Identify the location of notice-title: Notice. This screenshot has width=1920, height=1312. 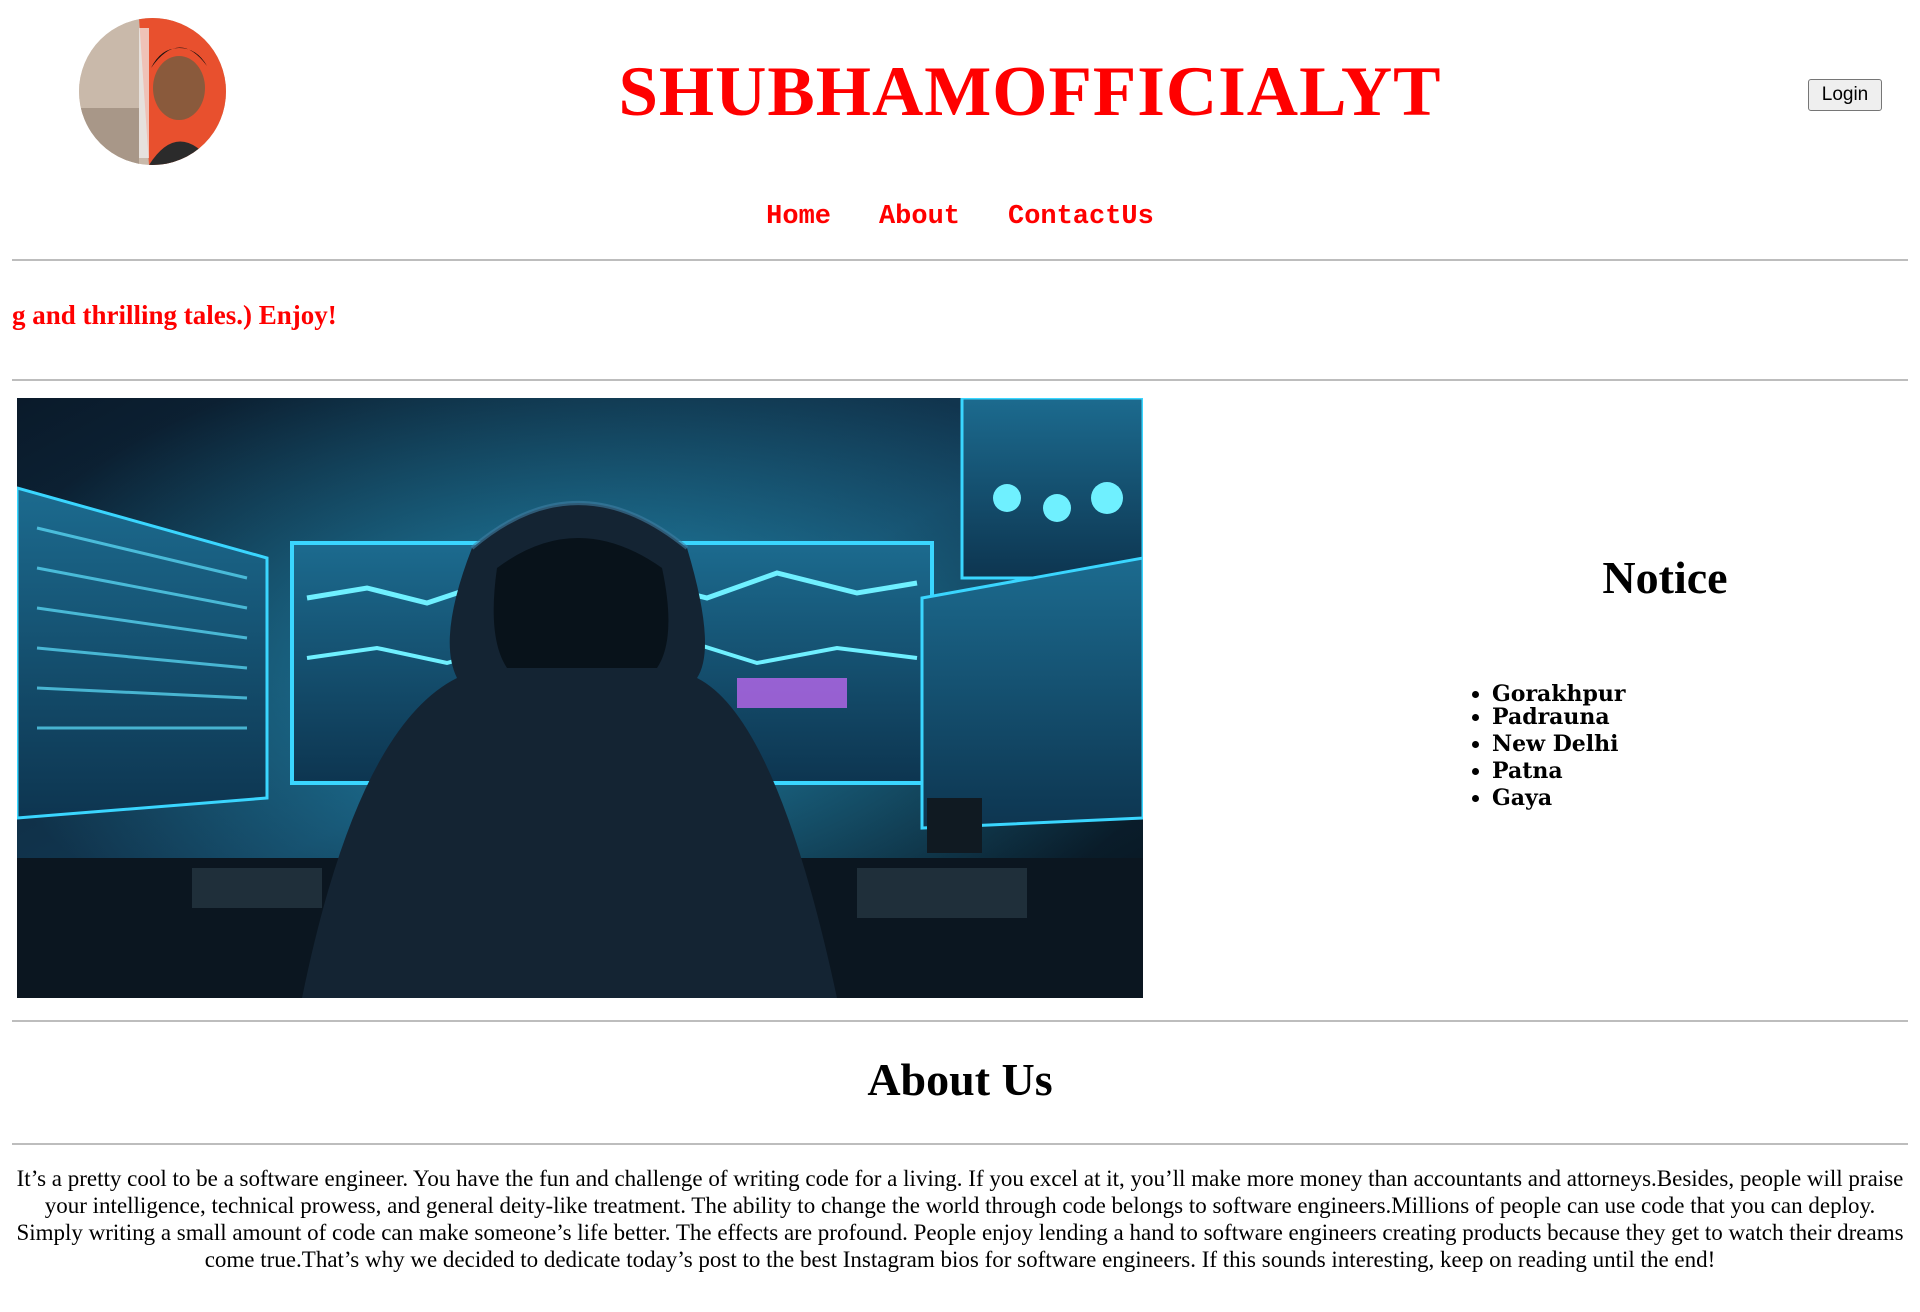
(1665, 577).